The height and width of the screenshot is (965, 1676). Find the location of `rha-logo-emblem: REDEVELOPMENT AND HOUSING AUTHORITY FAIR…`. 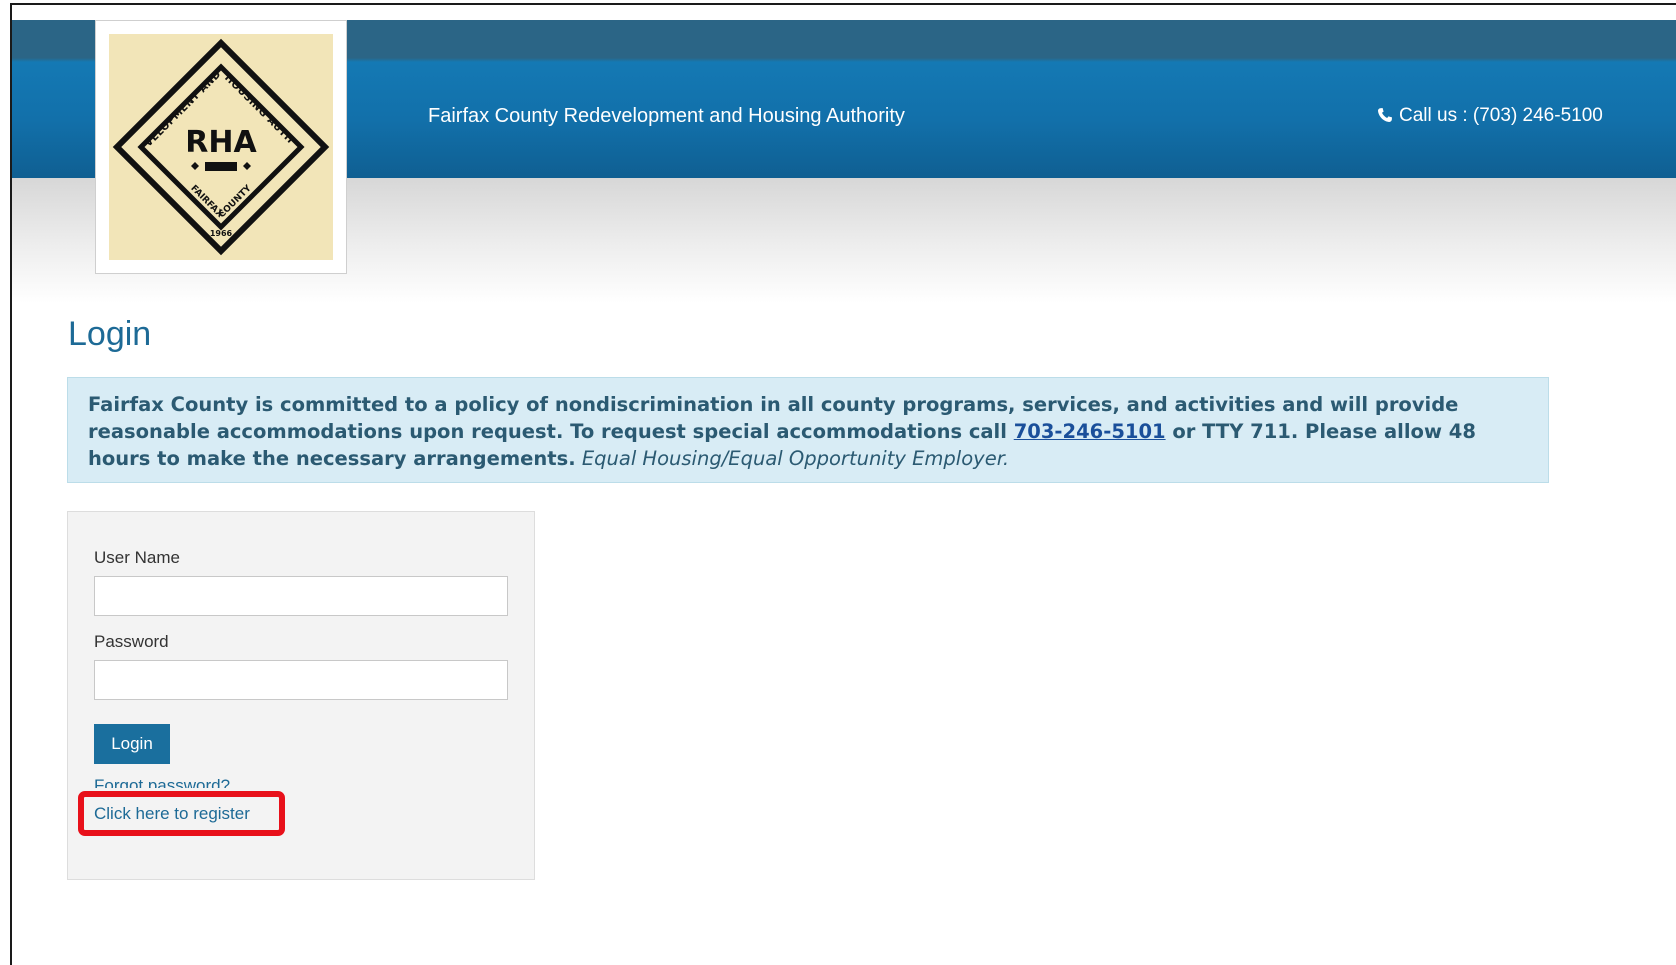

rha-logo-emblem: REDEVELOPMENT AND HOUSING AUTHORITY FAIR… is located at coordinates (221, 147).